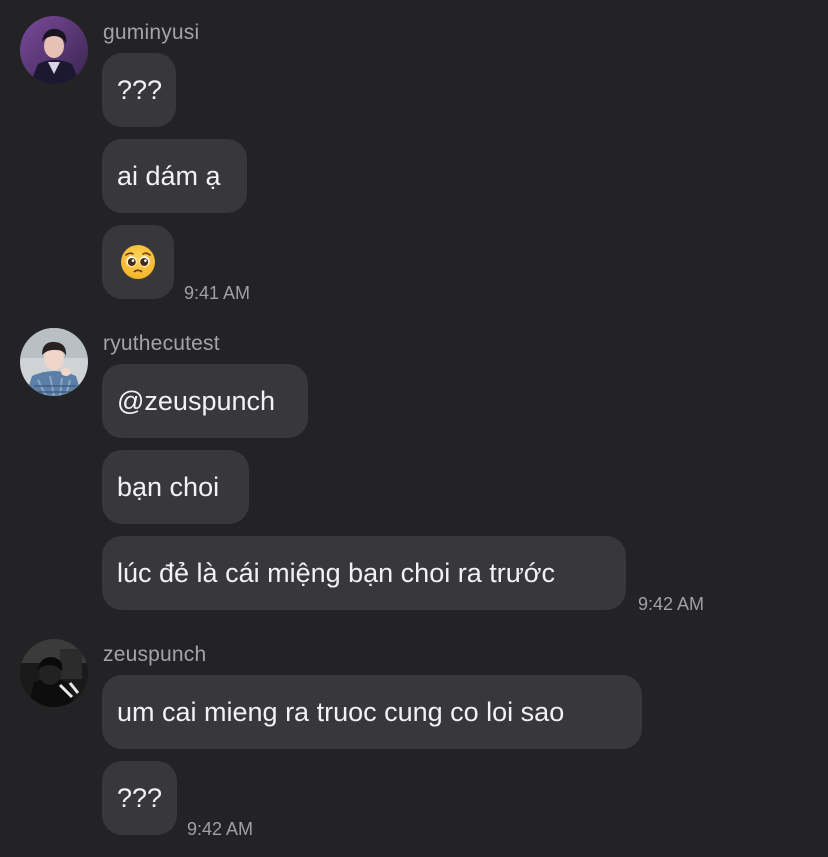 This screenshot has width=828, height=857. I want to click on message-bubble: lúc đẻ là cái miệng bạn choi ra trước, so click(364, 573).